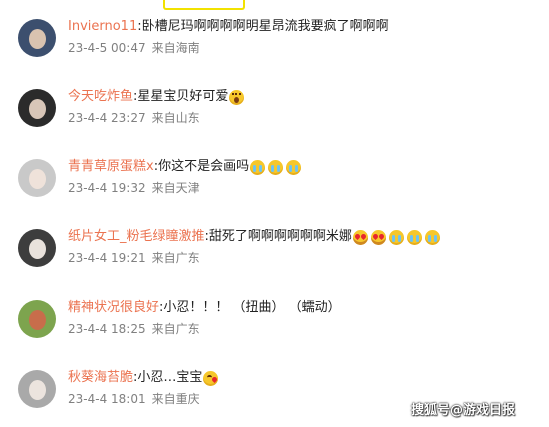  What do you see at coordinates (136, 237) in the screenshot?
I see `username-link: 纸片女工_粉毛绿瞳激推` at bounding box center [136, 237].